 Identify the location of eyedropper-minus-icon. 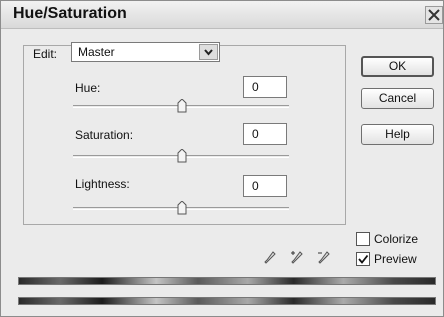
(324, 258).